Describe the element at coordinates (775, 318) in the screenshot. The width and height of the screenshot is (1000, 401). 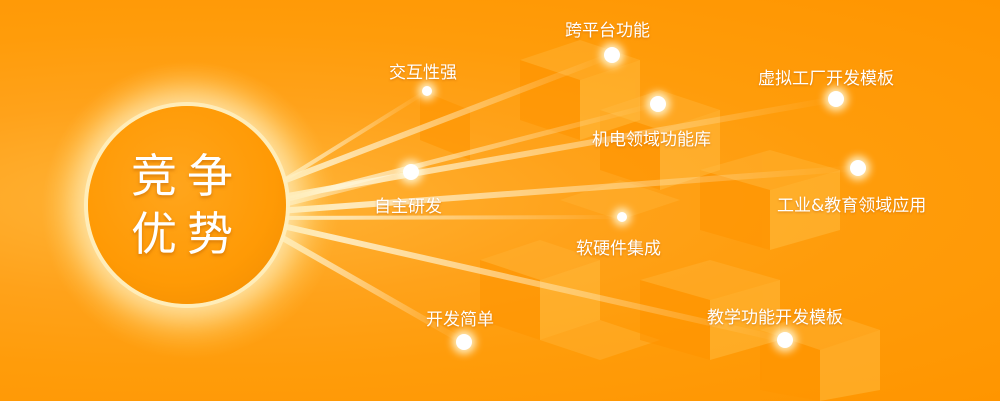
I see `feature-label-teaching-template: 教学功能开发模板` at that location.